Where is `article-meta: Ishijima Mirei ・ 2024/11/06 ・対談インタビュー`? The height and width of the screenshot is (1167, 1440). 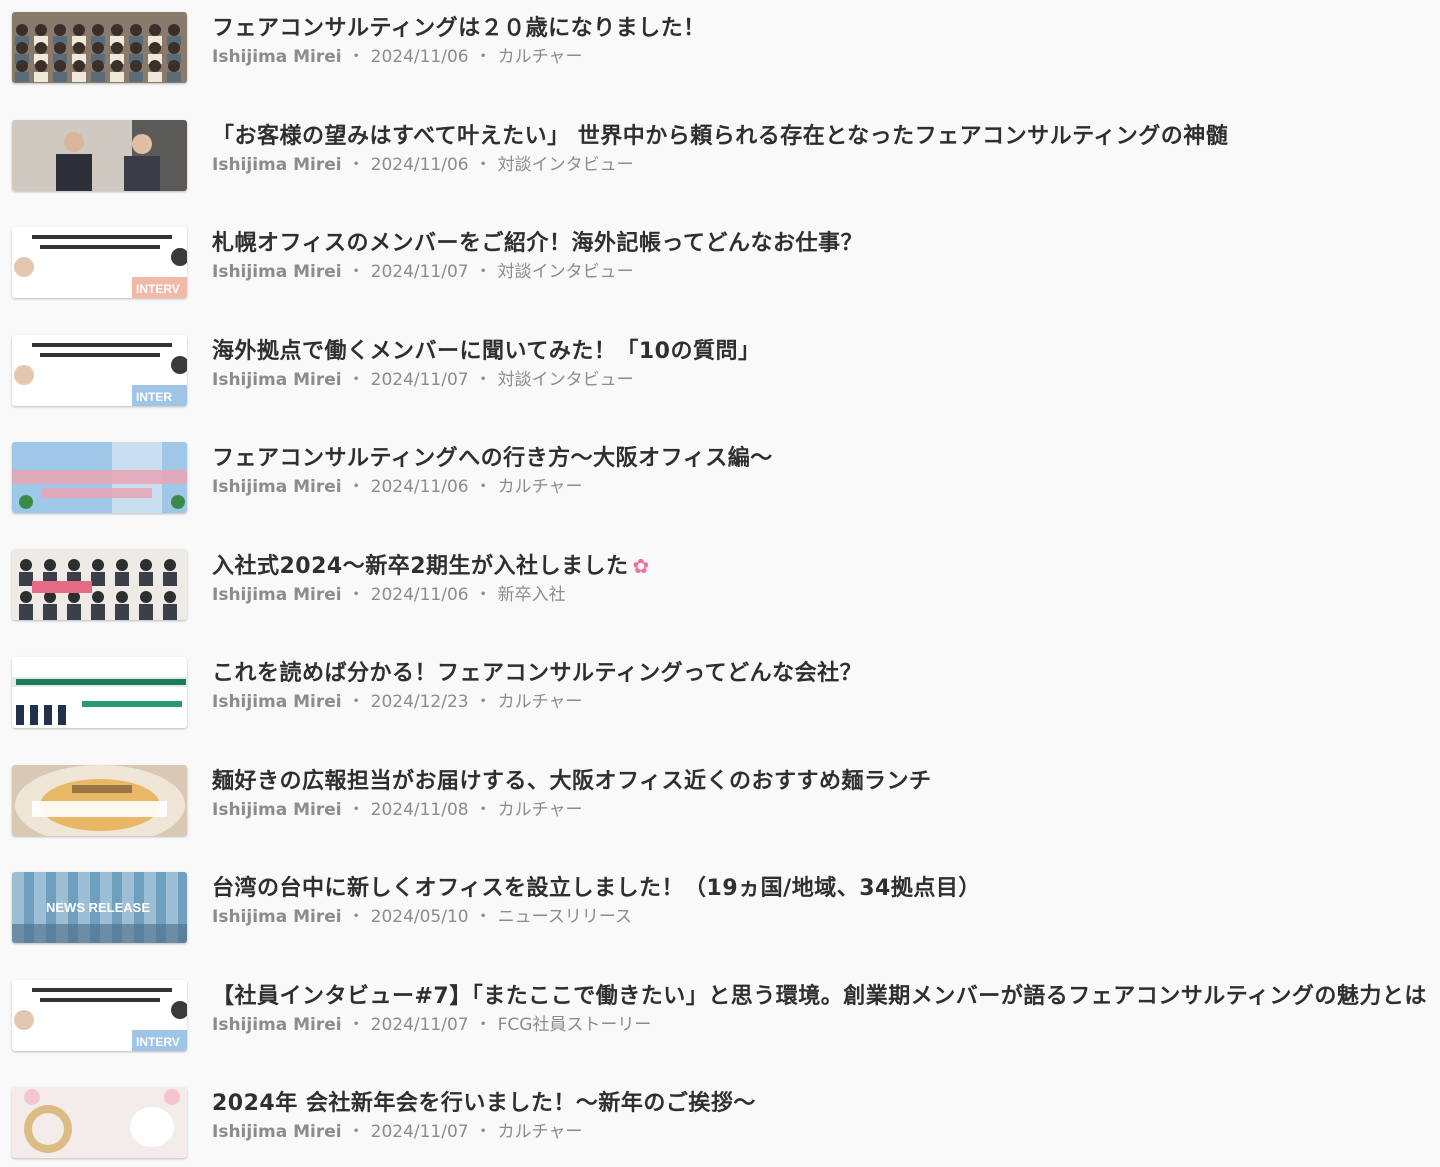 article-meta: Ishijima Mirei ・ 2024/11/06 ・対談インタビュー is located at coordinates (824, 165).